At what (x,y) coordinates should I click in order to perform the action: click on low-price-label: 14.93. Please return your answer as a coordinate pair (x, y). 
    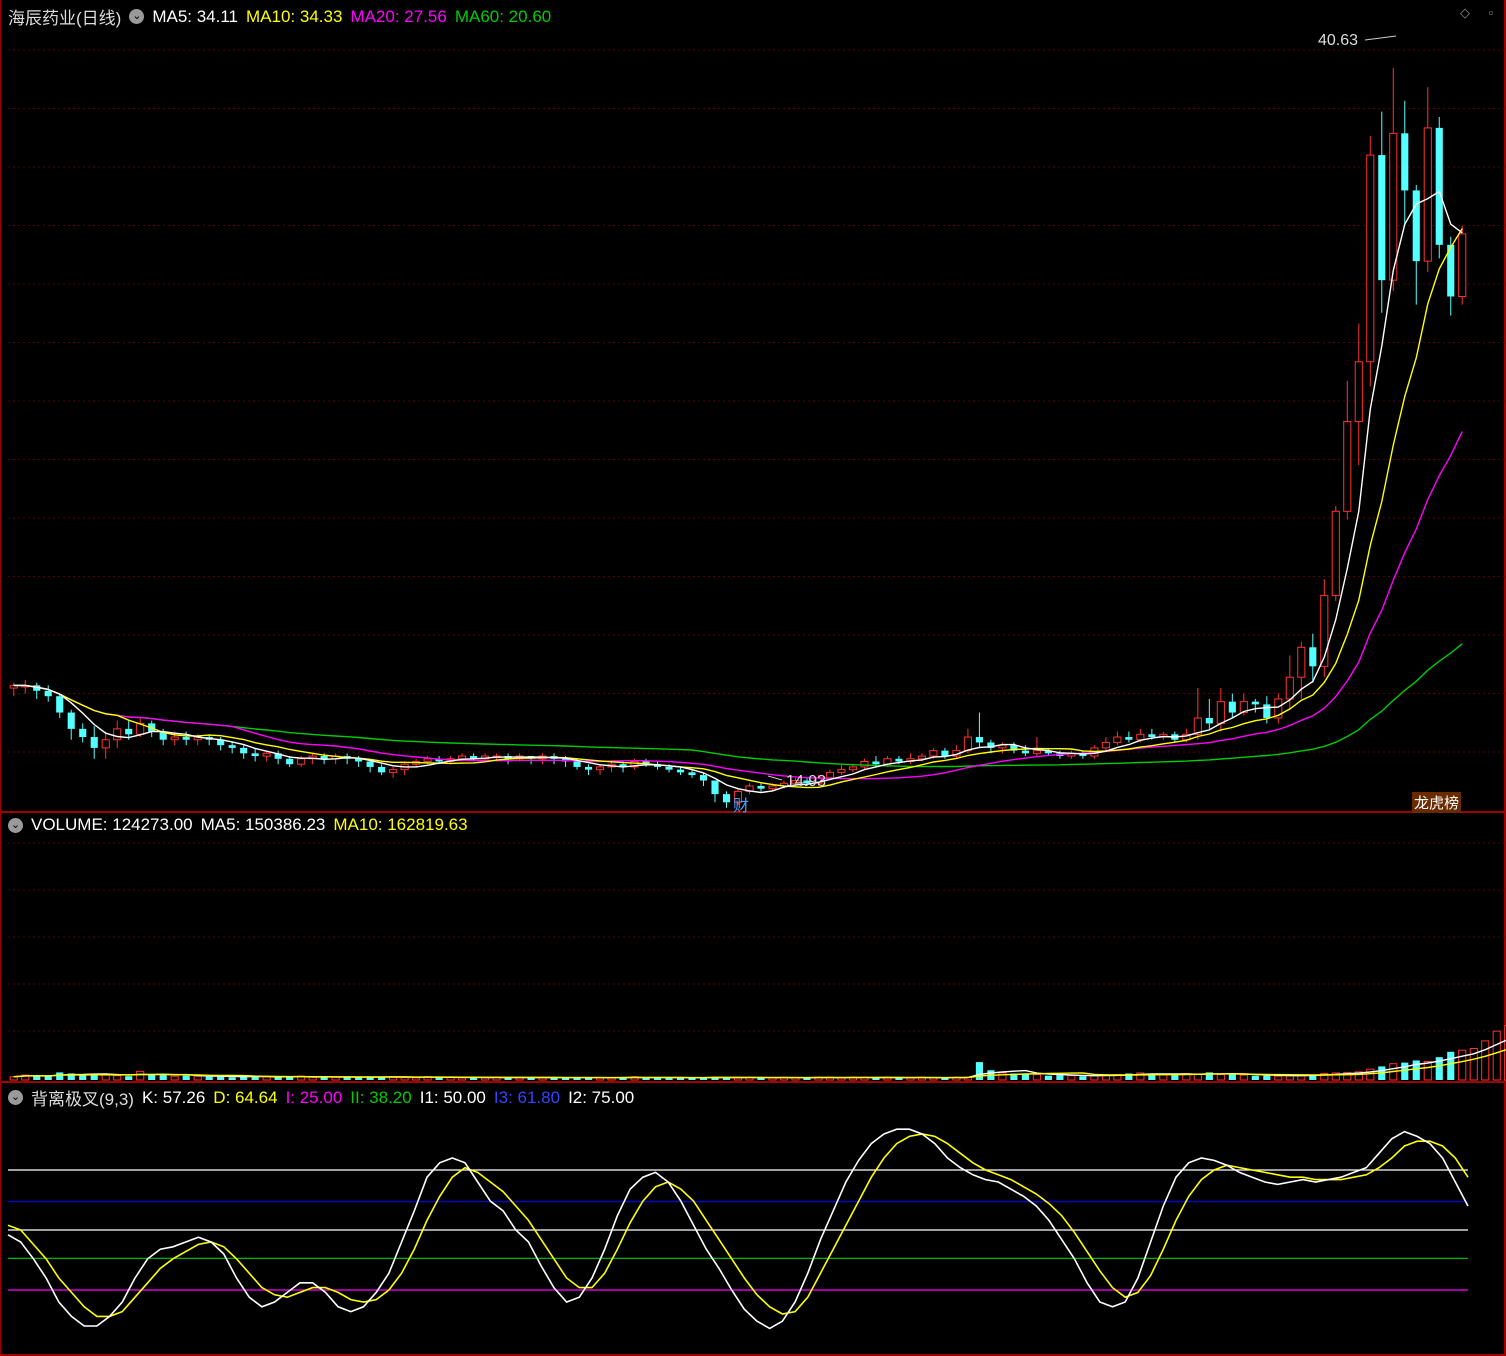
    Looking at the image, I should click on (806, 781).